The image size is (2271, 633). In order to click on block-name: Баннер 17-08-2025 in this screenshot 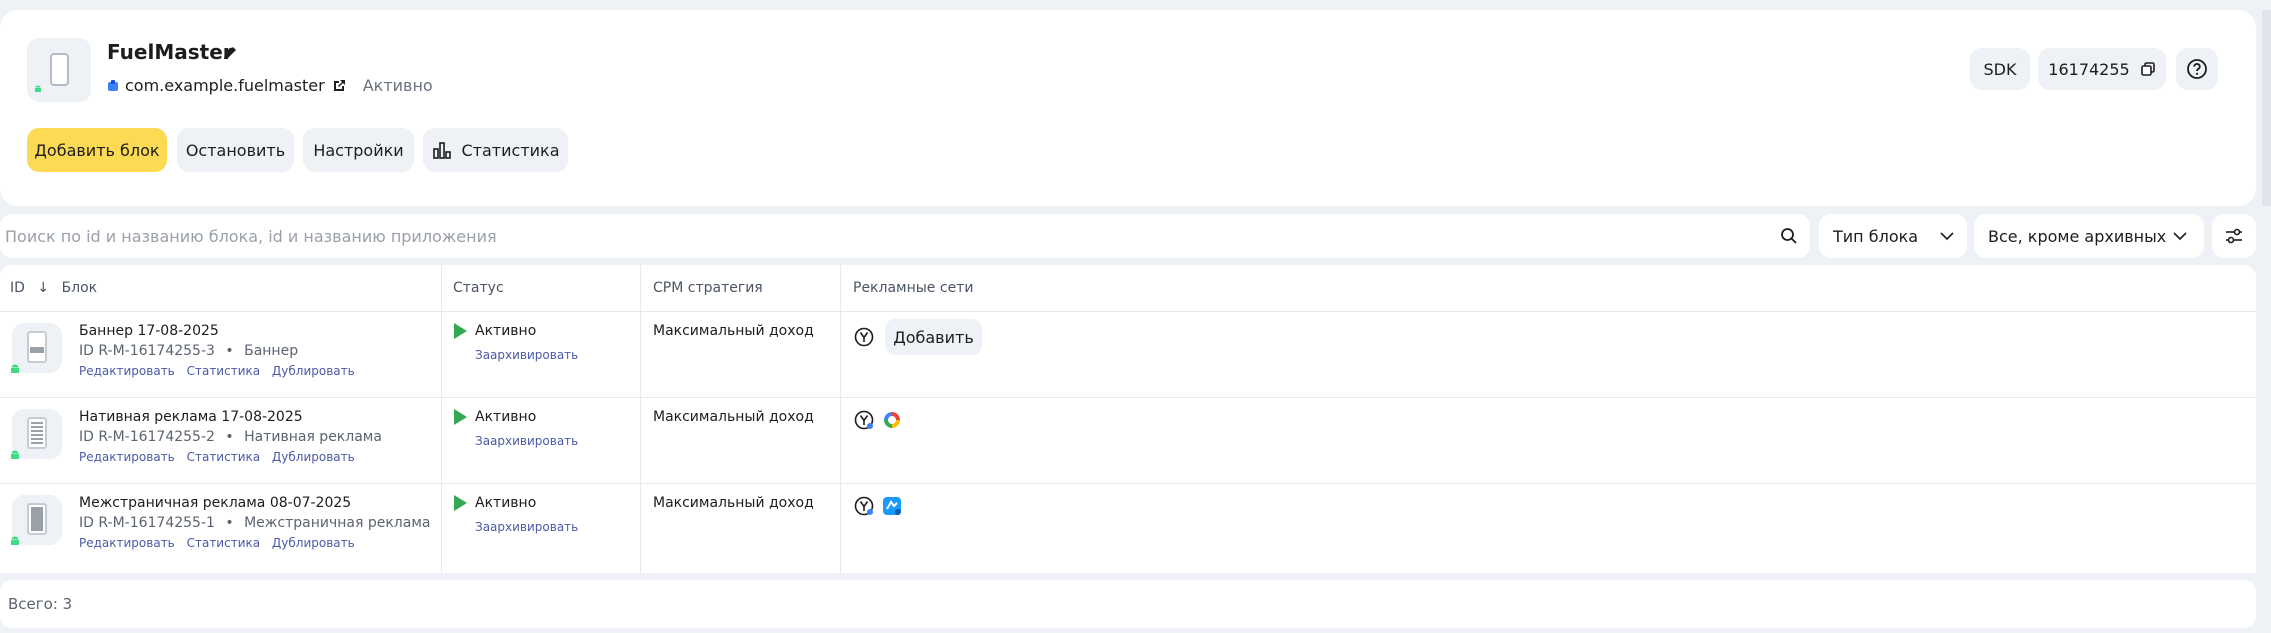, I will do `click(149, 331)`.